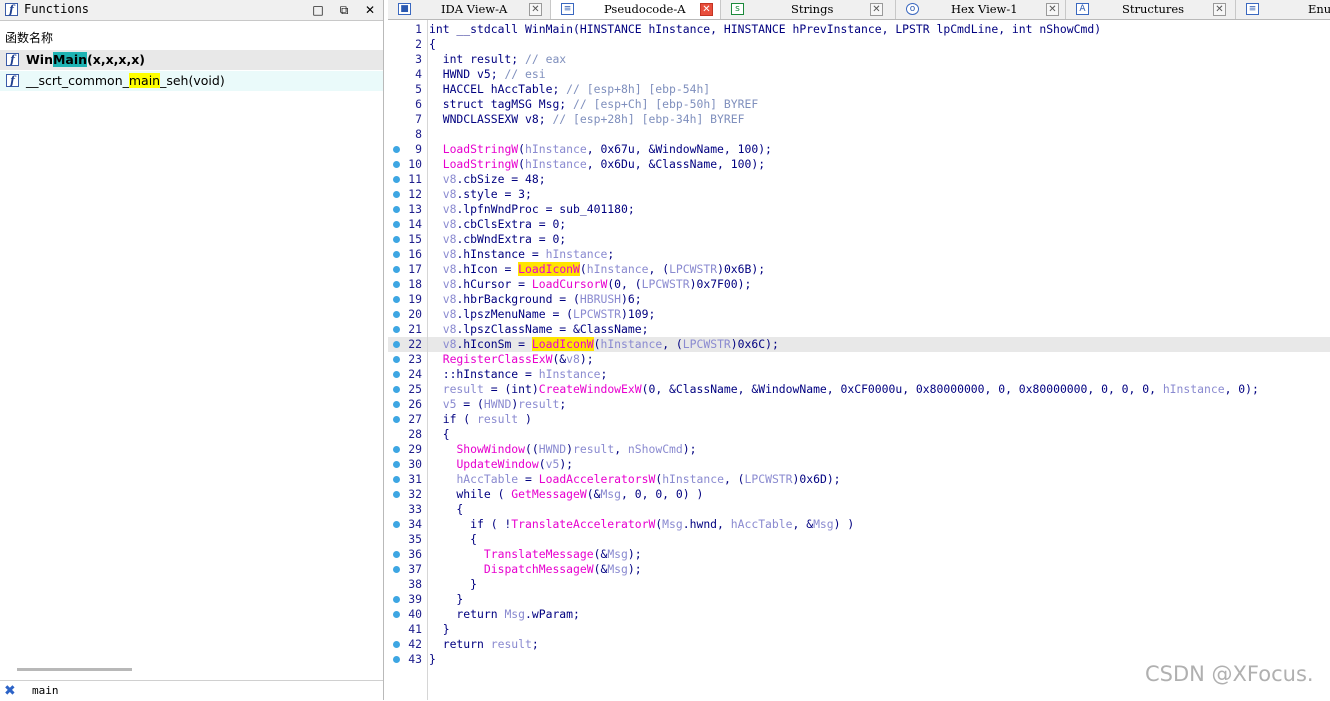 The height and width of the screenshot is (701, 1330). I want to click on code-line: 28 {, so click(859, 434).